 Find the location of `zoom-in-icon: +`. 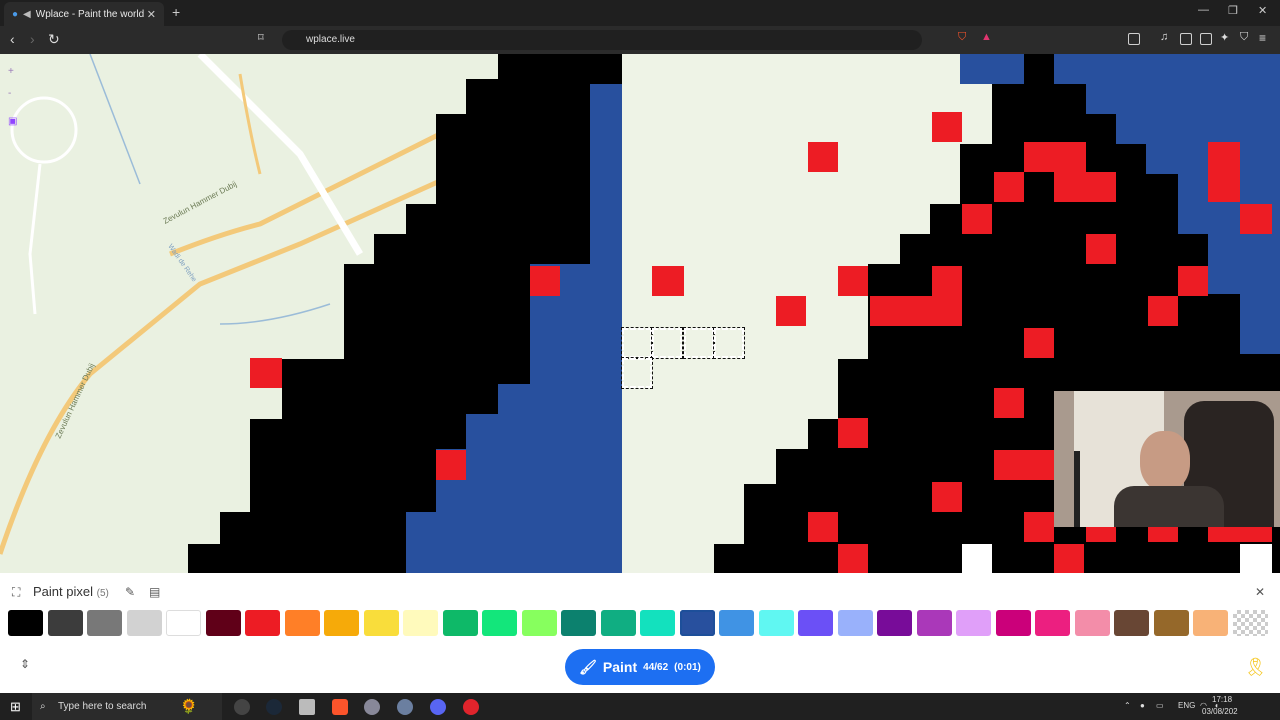

zoom-in-icon: + is located at coordinates (11, 71).